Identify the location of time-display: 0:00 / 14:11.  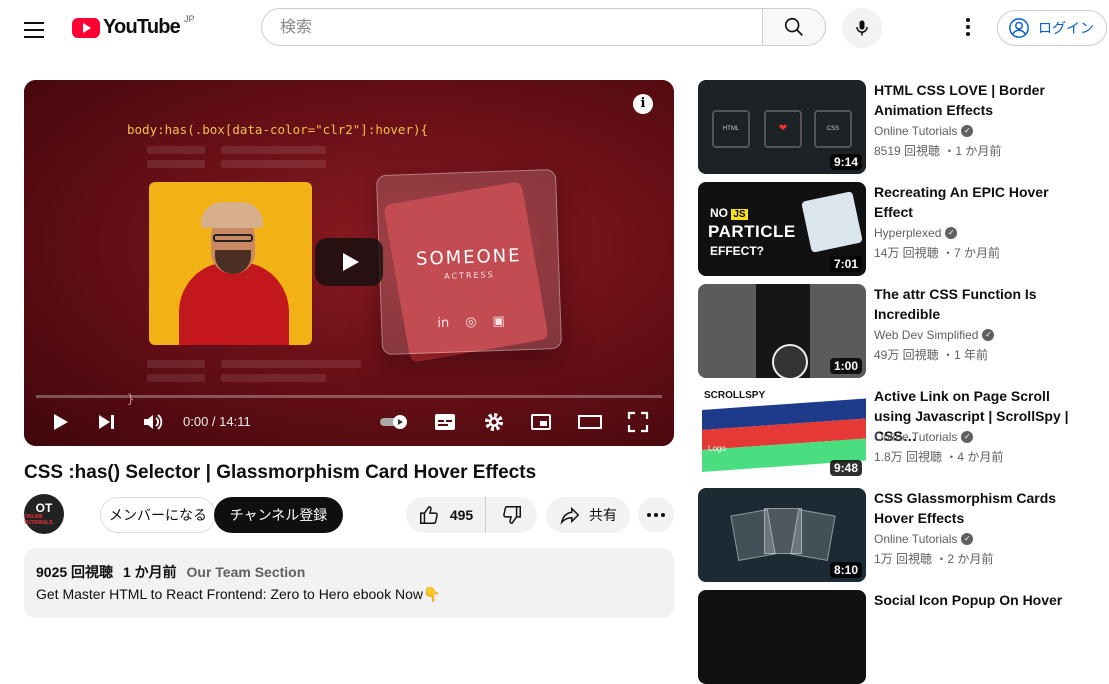
(217, 421).